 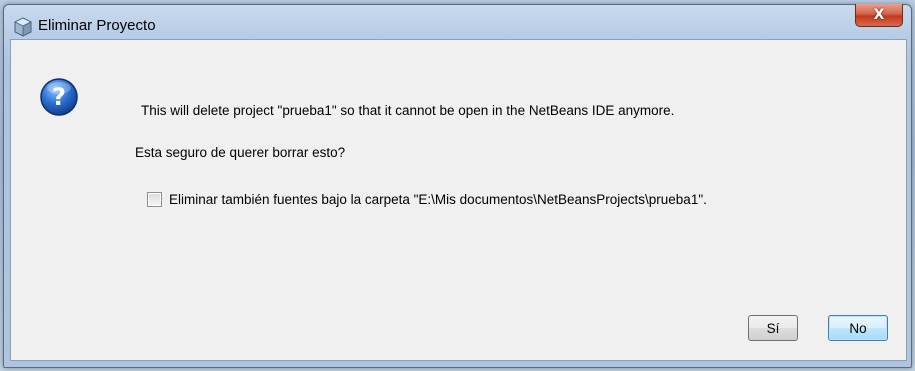 I want to click on yes-button: Sí, so click(x=773, y=328).